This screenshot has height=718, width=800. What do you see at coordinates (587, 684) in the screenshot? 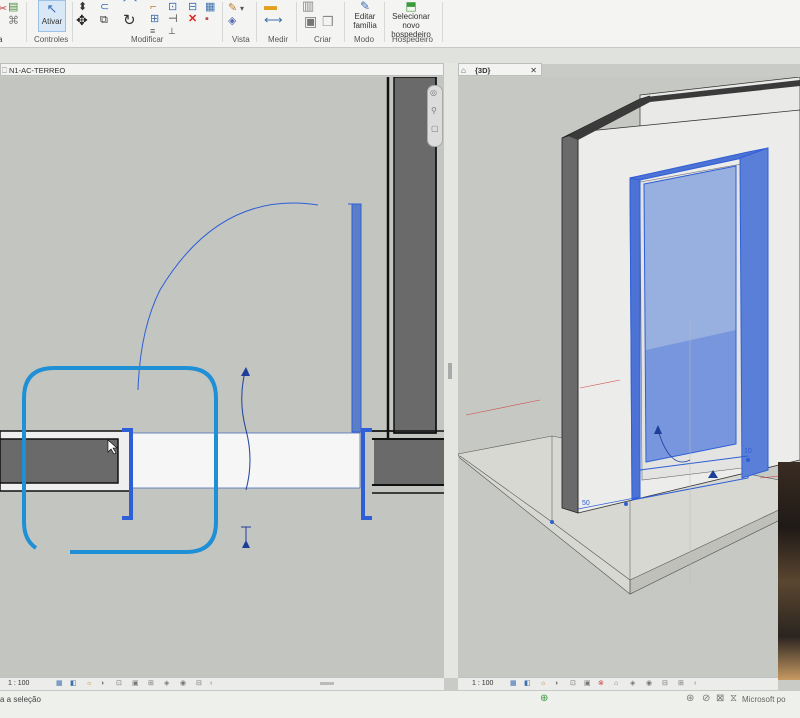
I see `crop-3d-icon: ▣` at bounding box center [587, 684].